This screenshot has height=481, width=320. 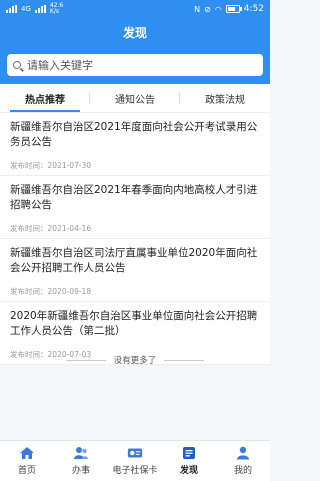 I want to click on discover-icon, so click(x=189, y=453).